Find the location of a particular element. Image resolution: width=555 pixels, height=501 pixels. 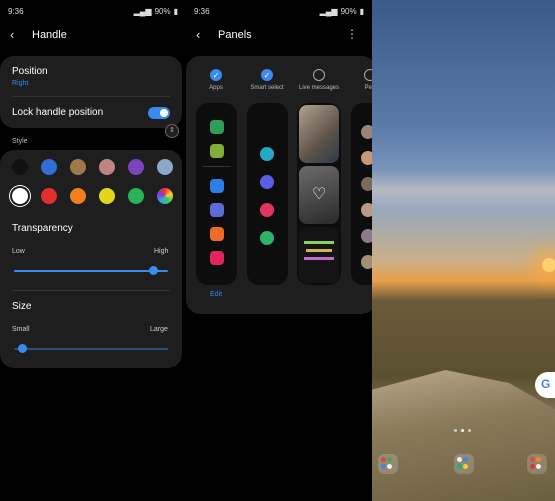

game-app-icon is located at coordinates (217, 151).